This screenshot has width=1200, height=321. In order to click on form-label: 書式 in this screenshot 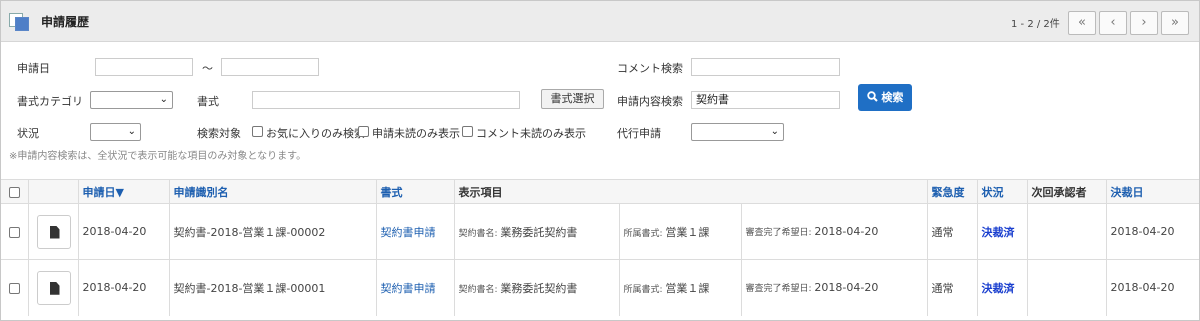, I will do `click(208, 101)`.